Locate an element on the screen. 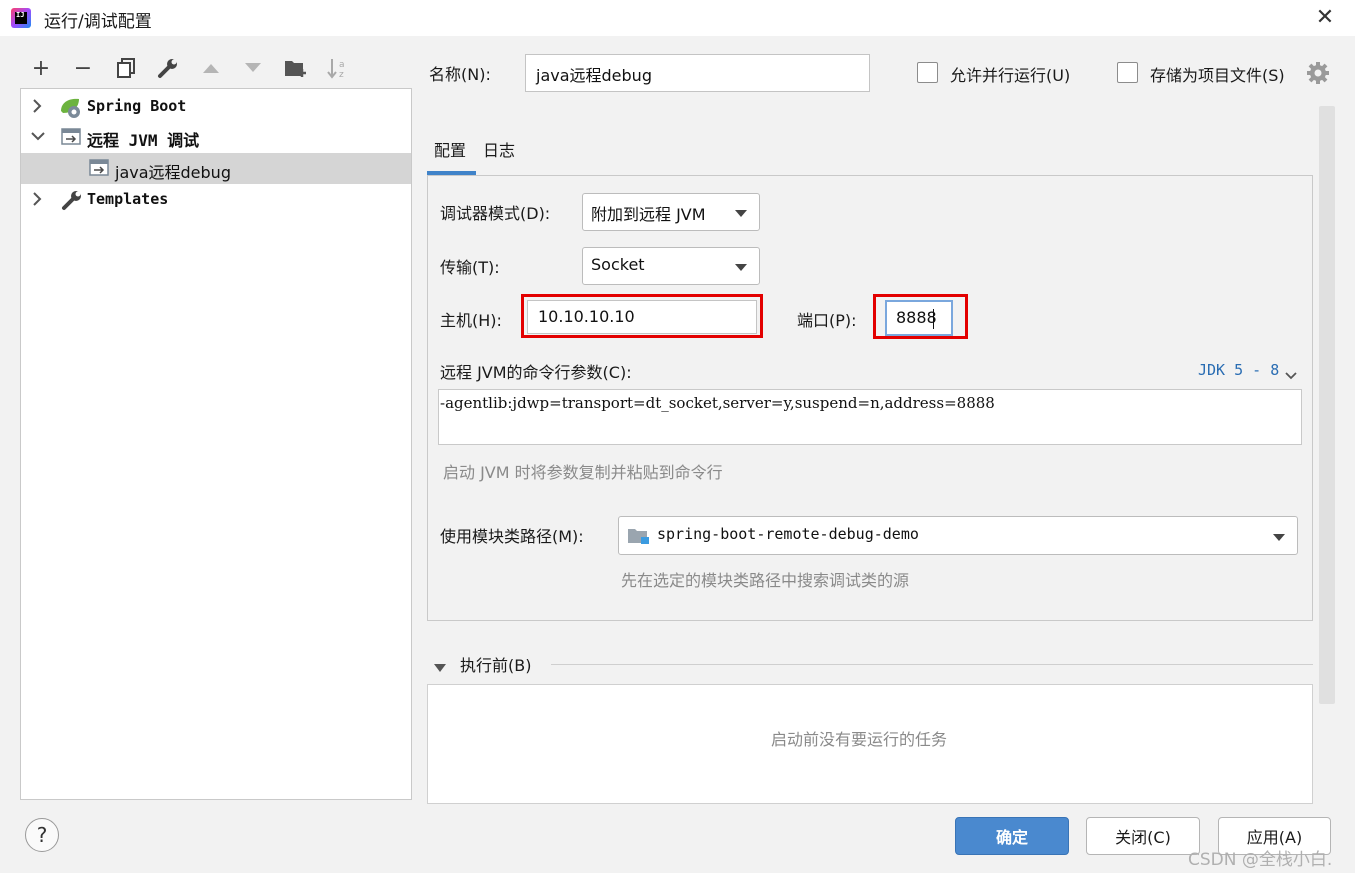 Image resolution: width=1355 pixels, height=873 pixels. tree-label: java远程debug is located at coordinates (173, 172).